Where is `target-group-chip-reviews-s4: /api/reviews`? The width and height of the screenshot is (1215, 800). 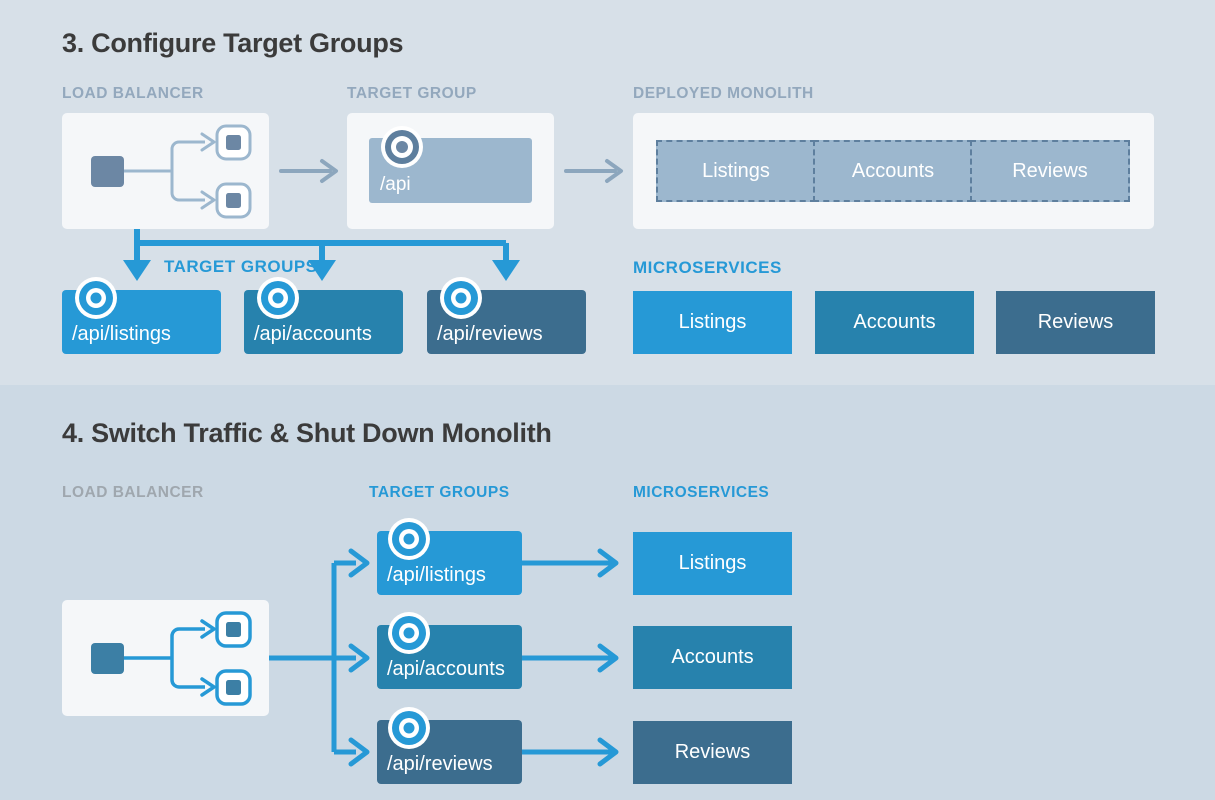
target-group-chip-reviews-s4: /api/reviews is located at coordinates (449, 745).